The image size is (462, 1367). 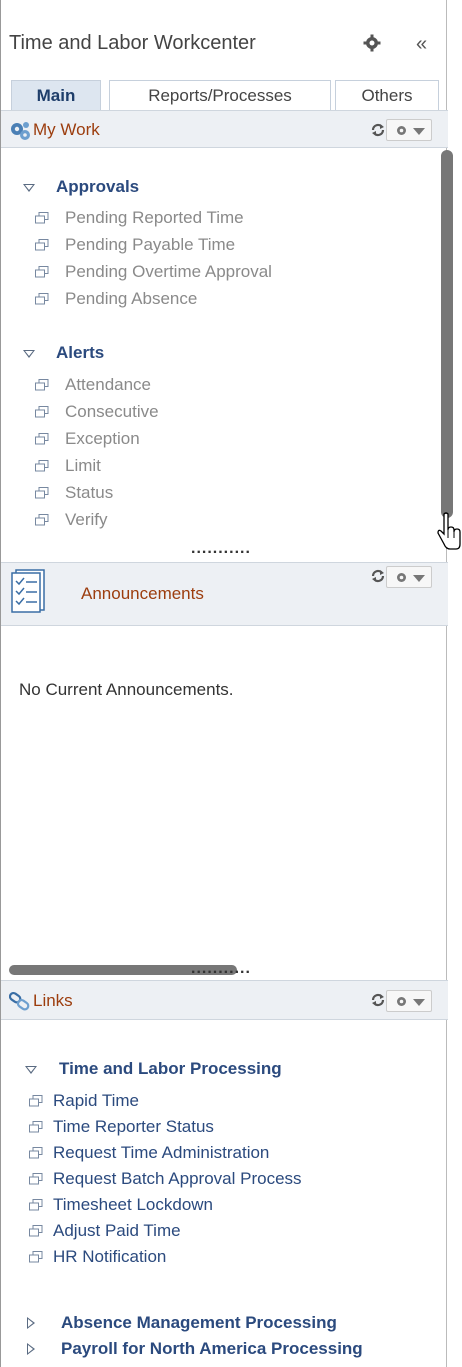 I want to click on no-announcements-text: No Current Announcements., so click(x=126, y=689).